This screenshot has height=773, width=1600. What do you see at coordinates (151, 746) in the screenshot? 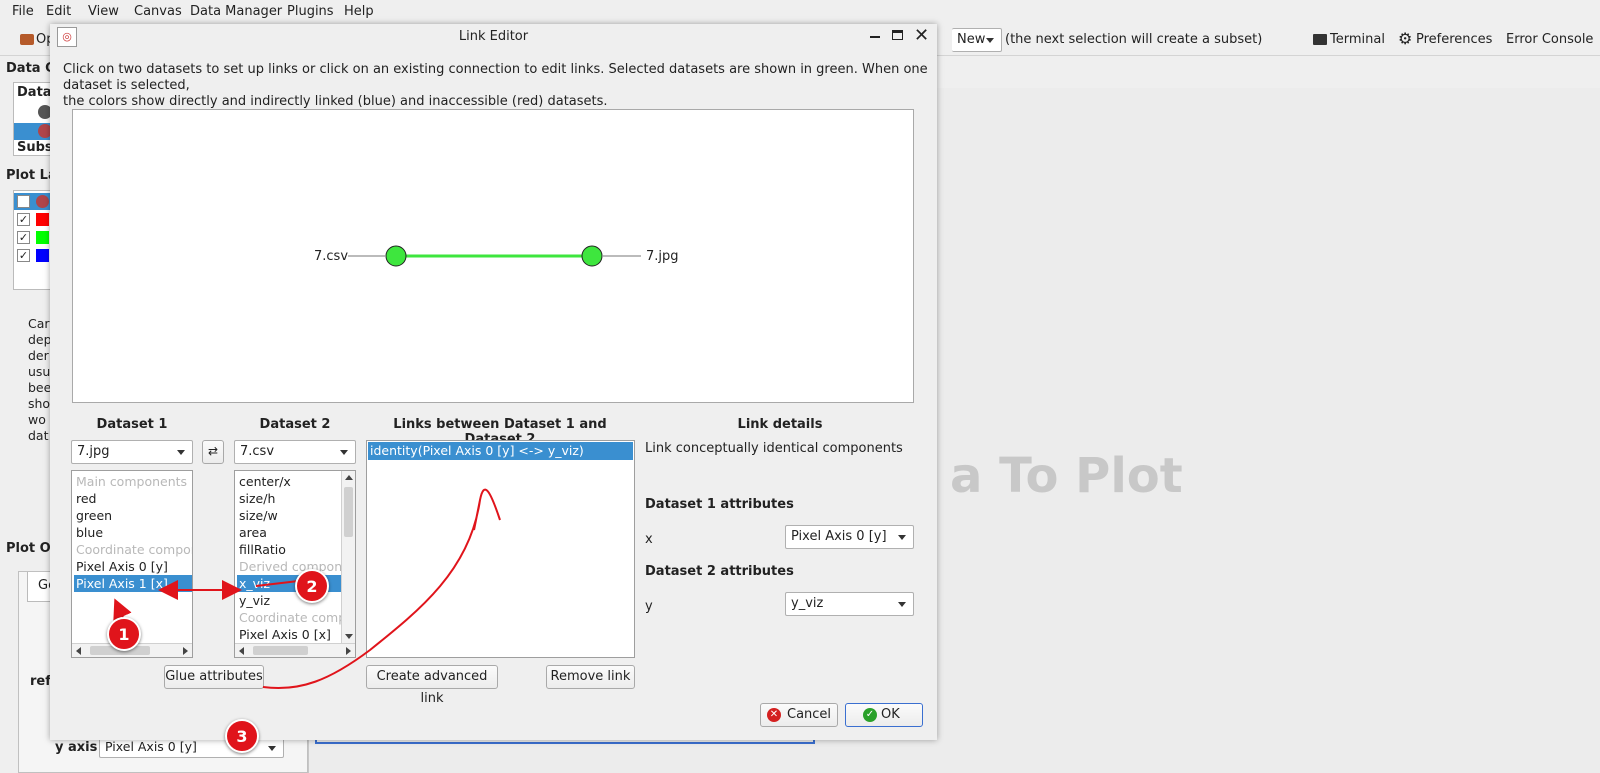
I see `y-axis-value: Pixel Axis 0 [y]` at bounding box center [151, 746].